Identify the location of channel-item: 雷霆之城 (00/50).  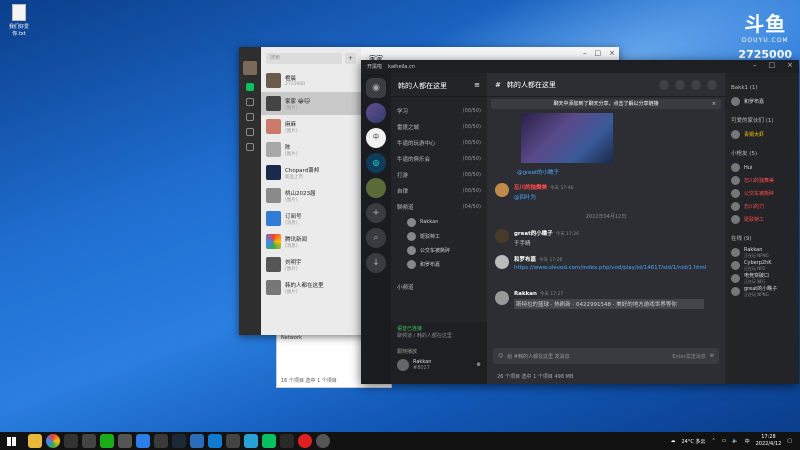
(439, 127).